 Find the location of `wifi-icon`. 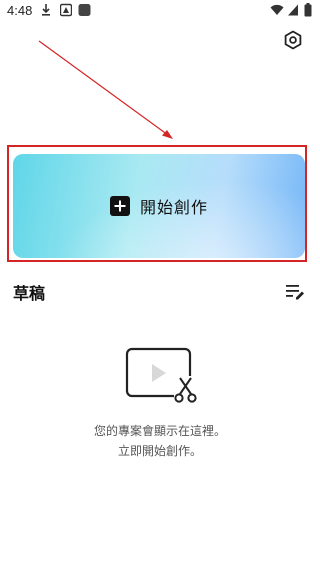

wifi-icon is located at coordinates (277, 9).